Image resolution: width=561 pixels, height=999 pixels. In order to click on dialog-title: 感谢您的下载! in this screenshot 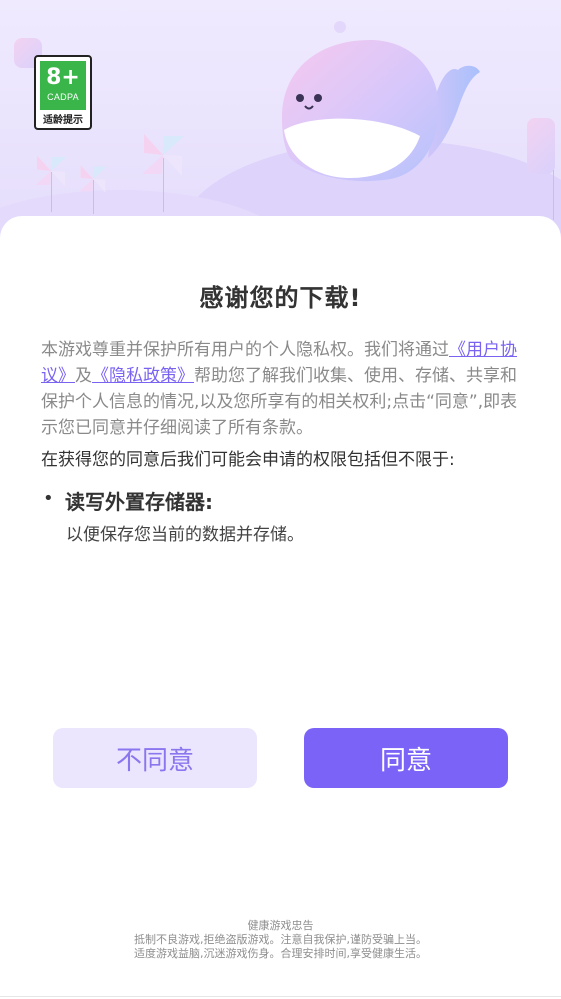, I will do `click(280, 298)`.